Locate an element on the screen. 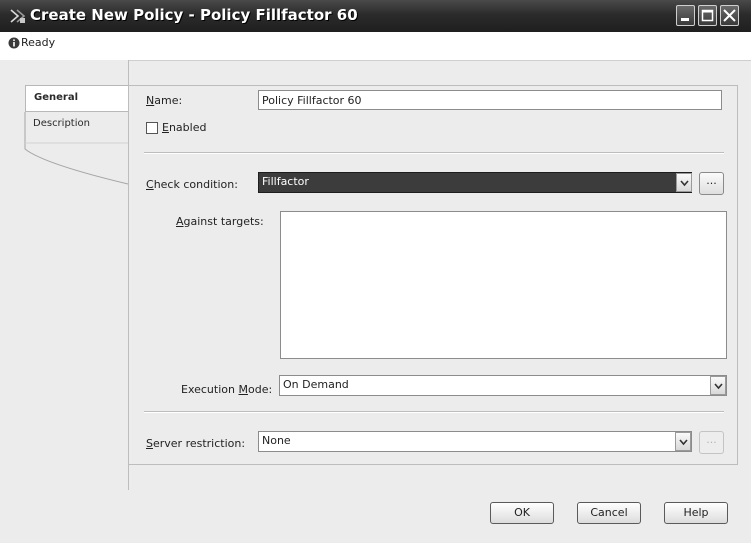  maximize-button is located at coordinates (707, 15).